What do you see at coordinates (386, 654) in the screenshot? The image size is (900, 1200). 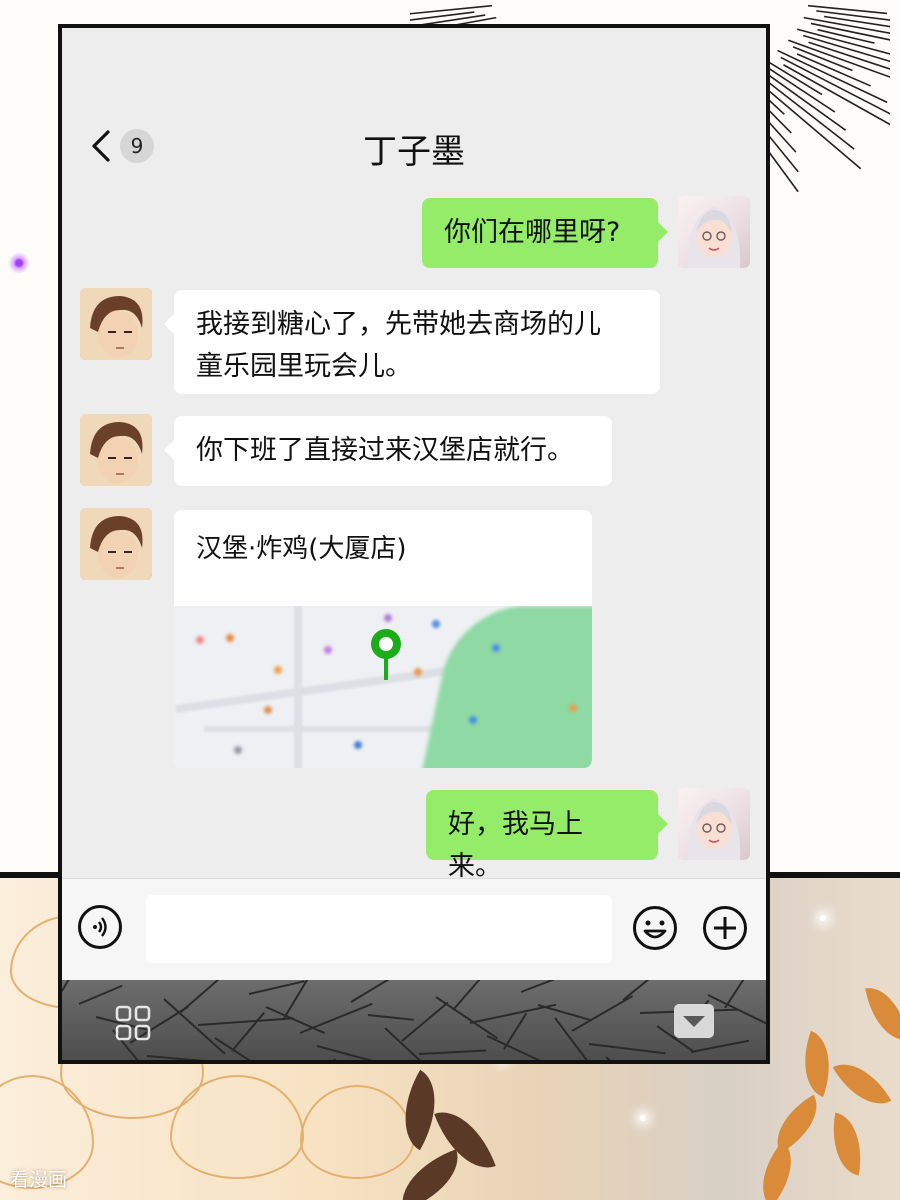 I see `map-pin-icon` at bounding box center [386, 654].